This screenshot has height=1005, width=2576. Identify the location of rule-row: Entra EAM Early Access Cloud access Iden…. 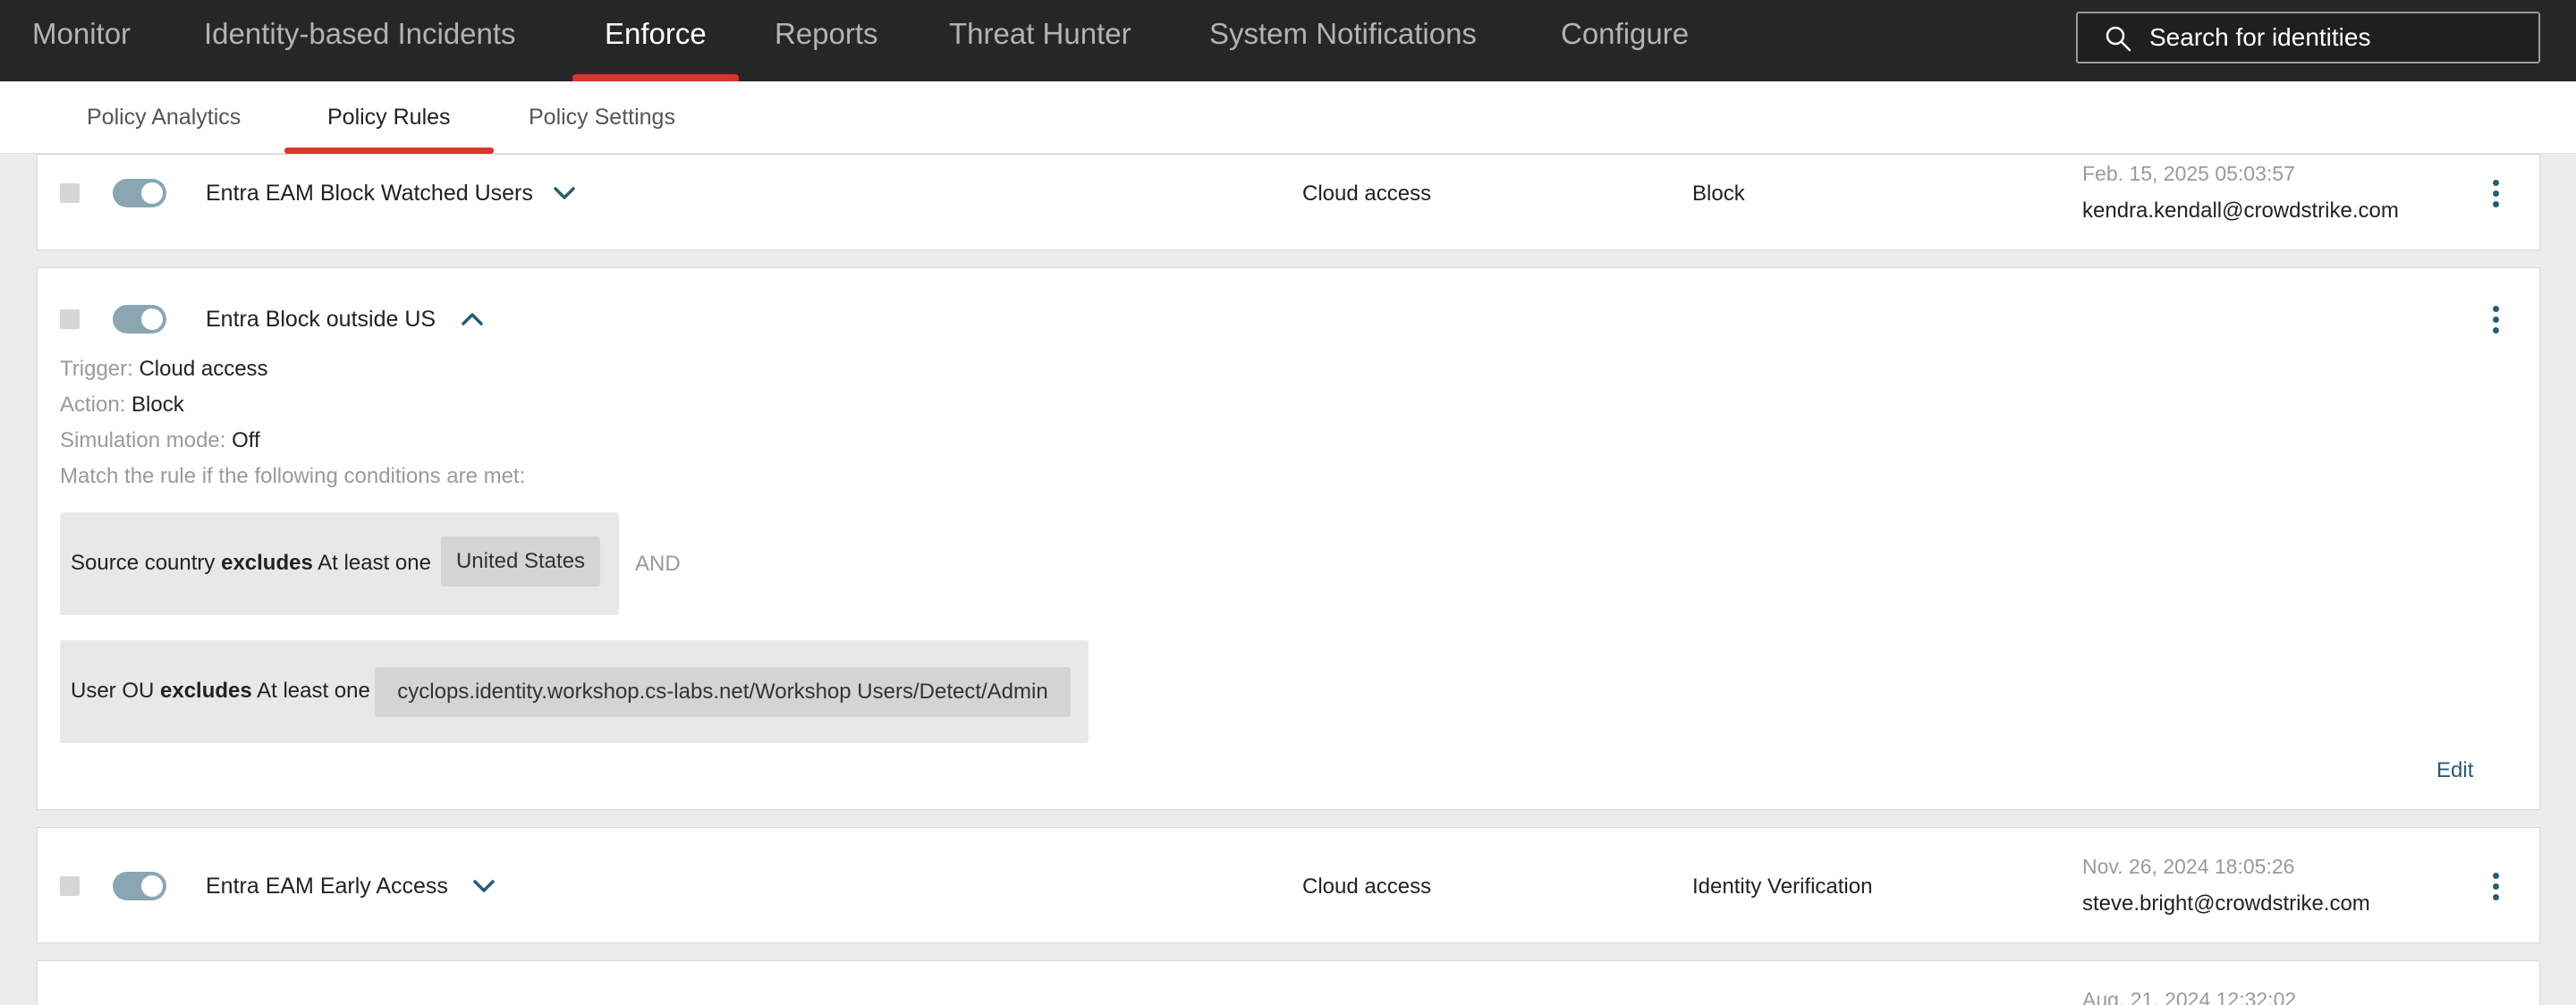
(1288, 885).